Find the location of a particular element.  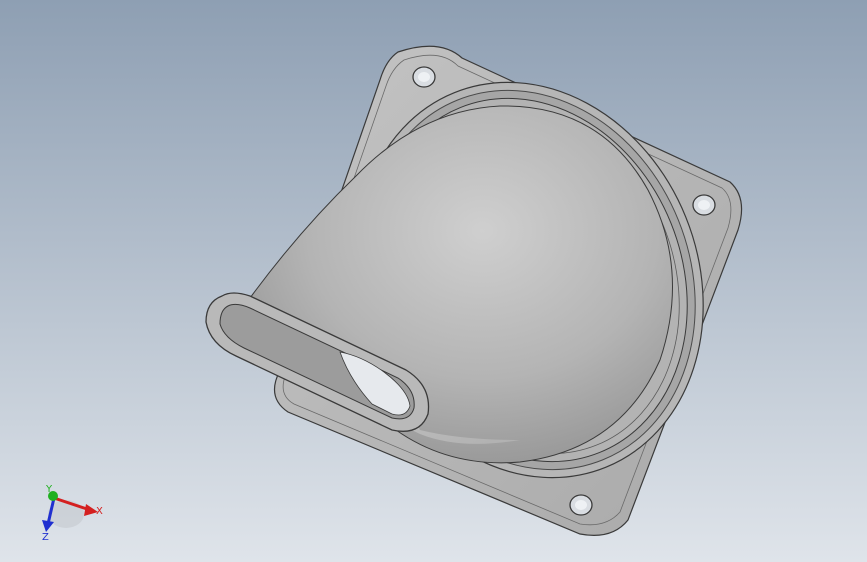

y-axis-label: Y is located at coordinates (49, 489).